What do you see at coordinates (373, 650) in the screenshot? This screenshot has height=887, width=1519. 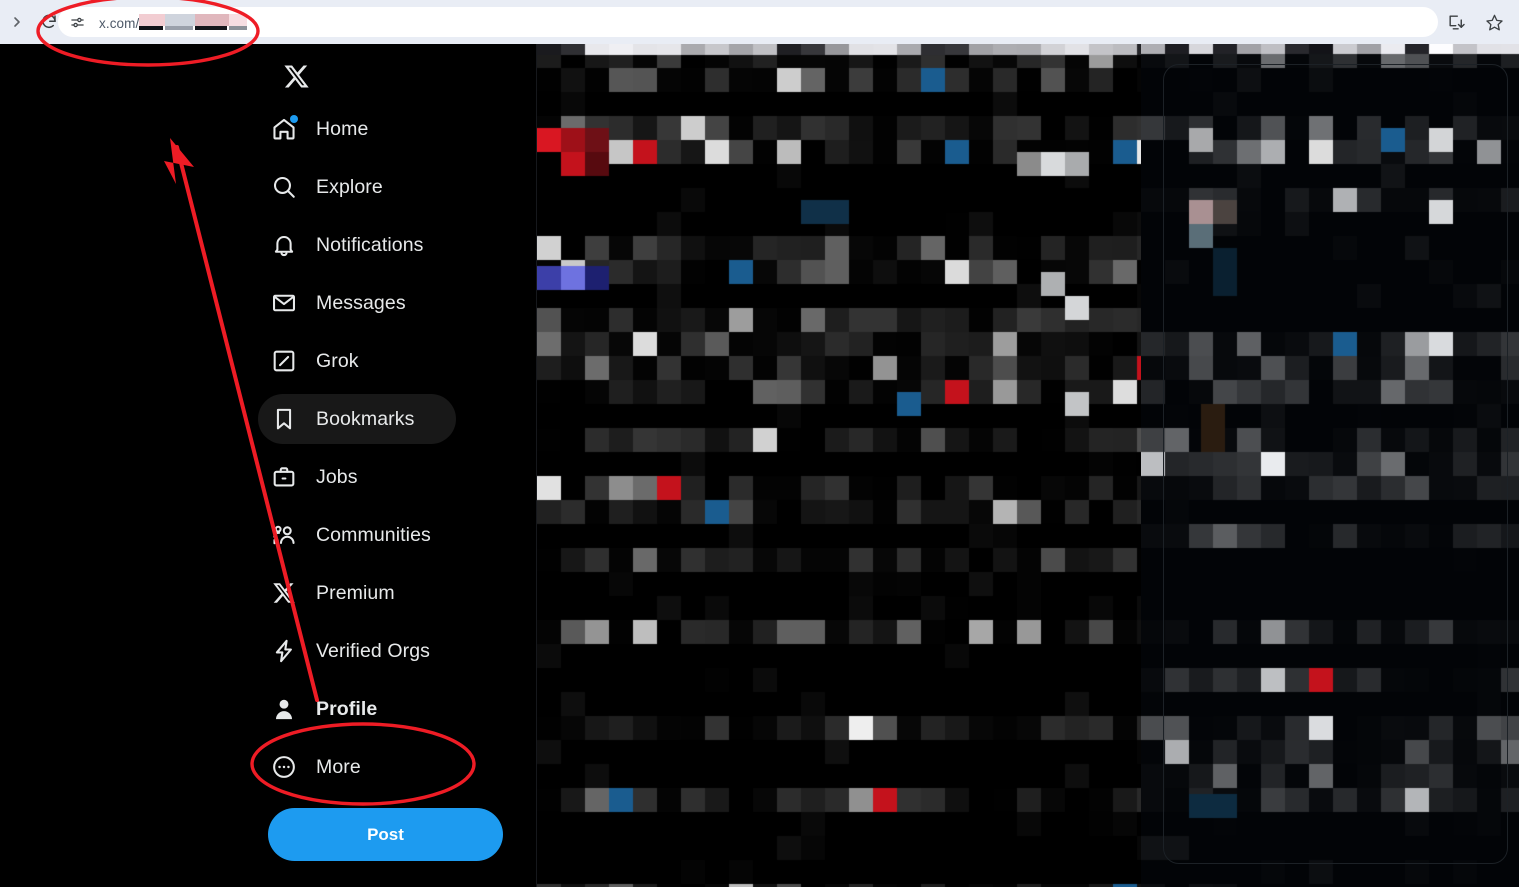 I see `sidebar-item-label: Verified Orgs` at bounding box center [373, 650].